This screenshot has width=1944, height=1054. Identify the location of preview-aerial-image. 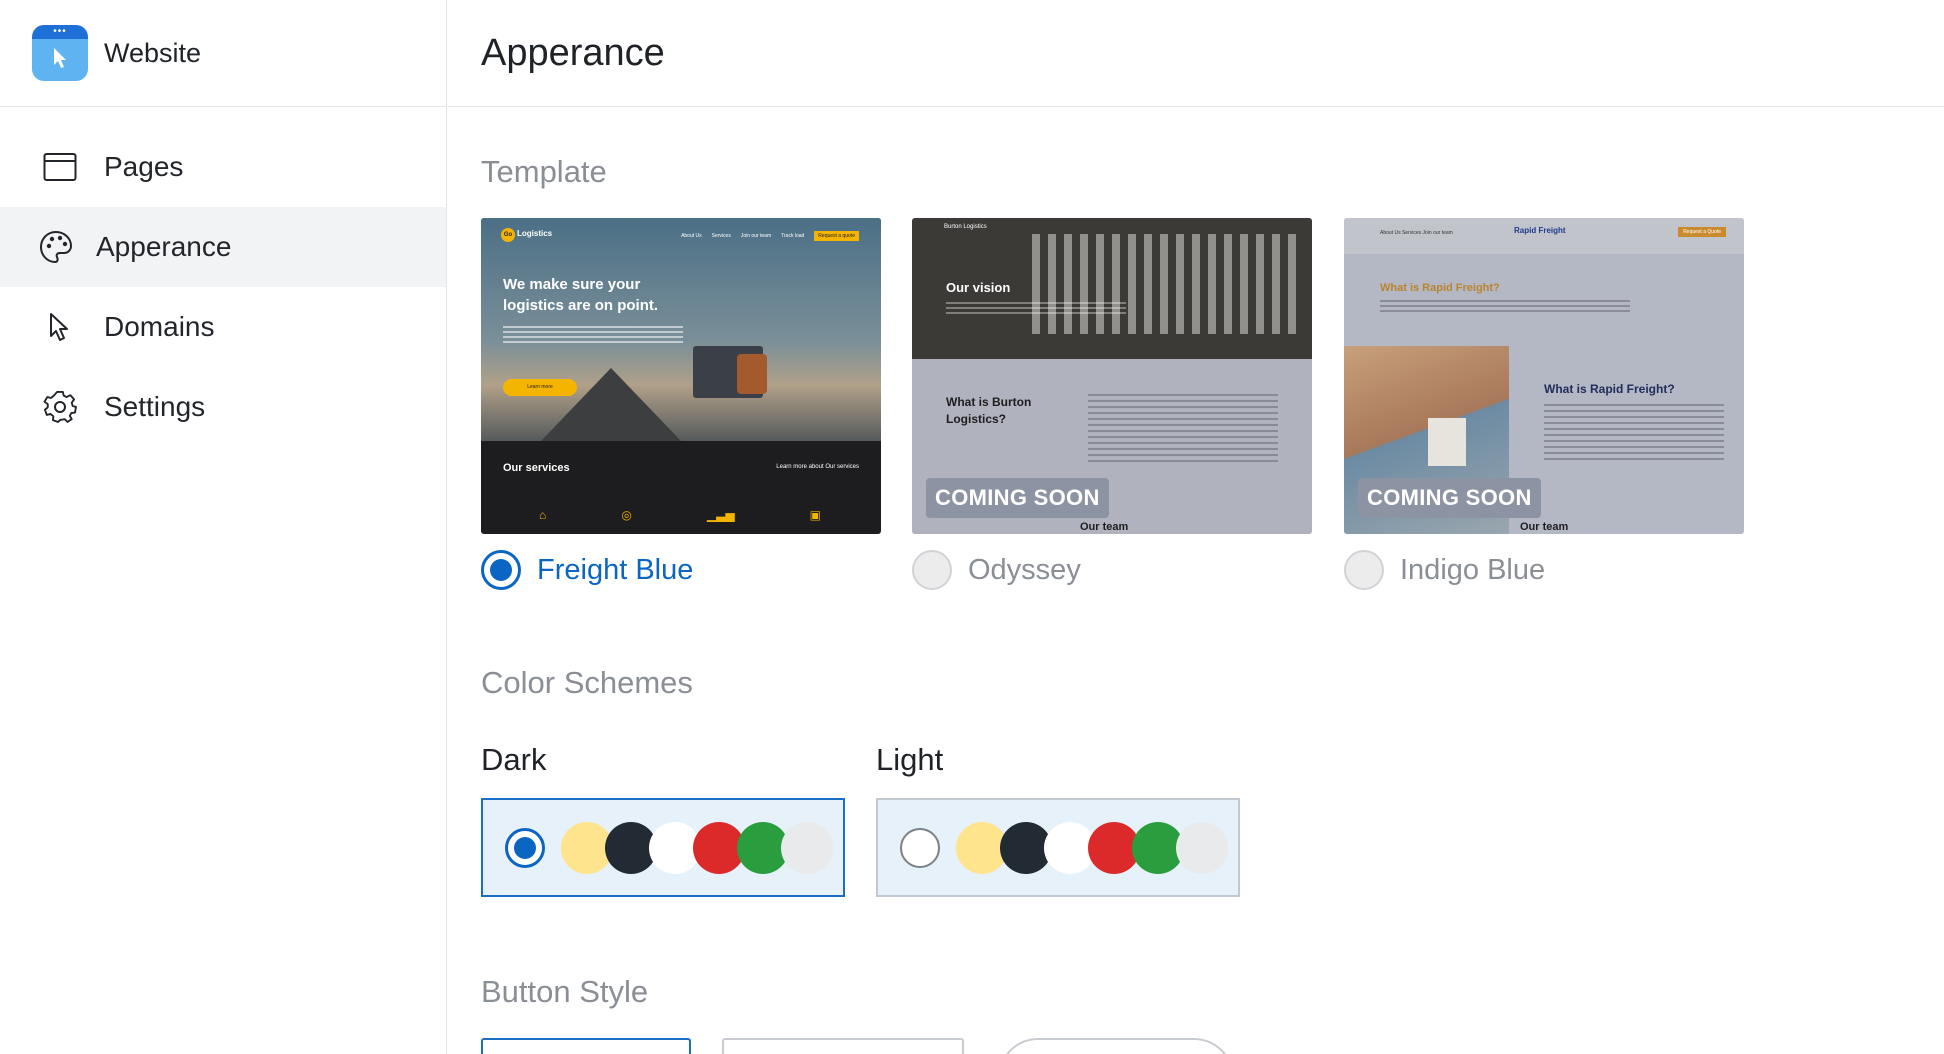
(1167, 284).